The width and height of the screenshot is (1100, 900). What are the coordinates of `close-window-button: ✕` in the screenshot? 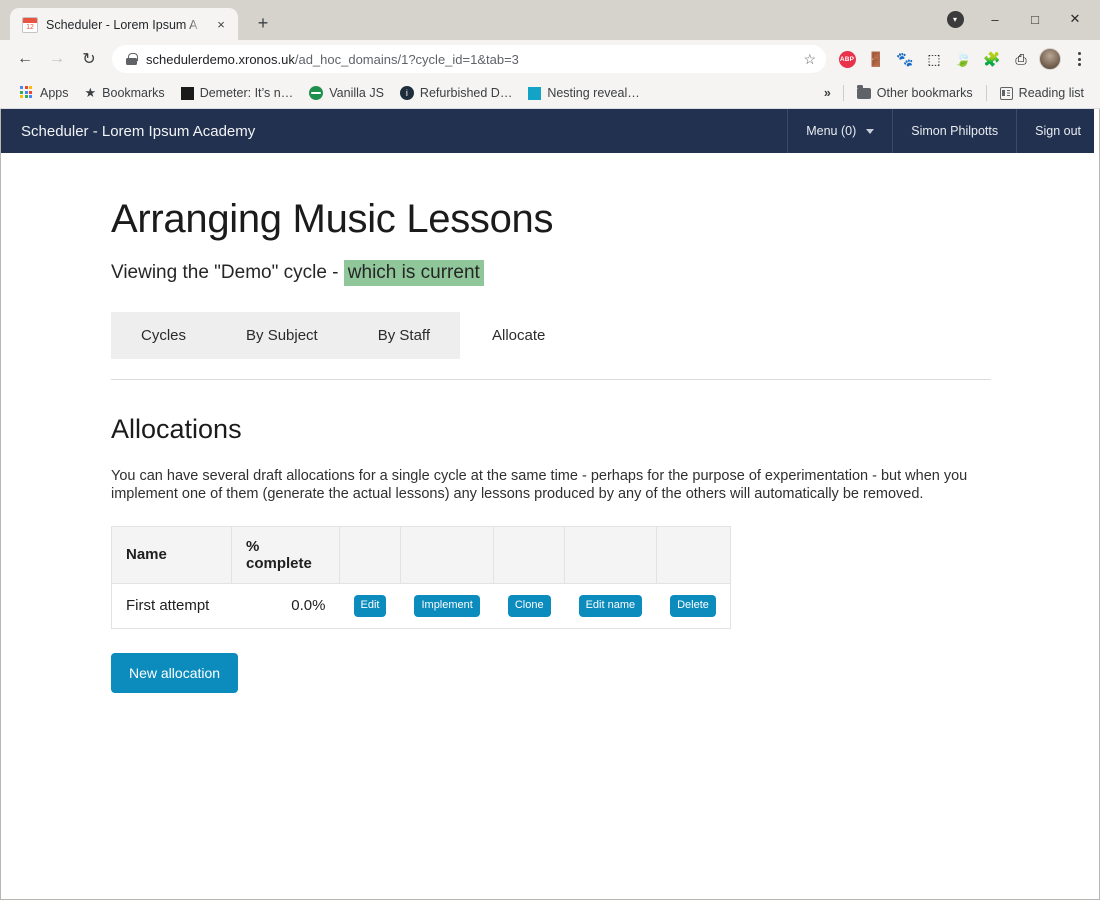 It's located at (1075, 19).